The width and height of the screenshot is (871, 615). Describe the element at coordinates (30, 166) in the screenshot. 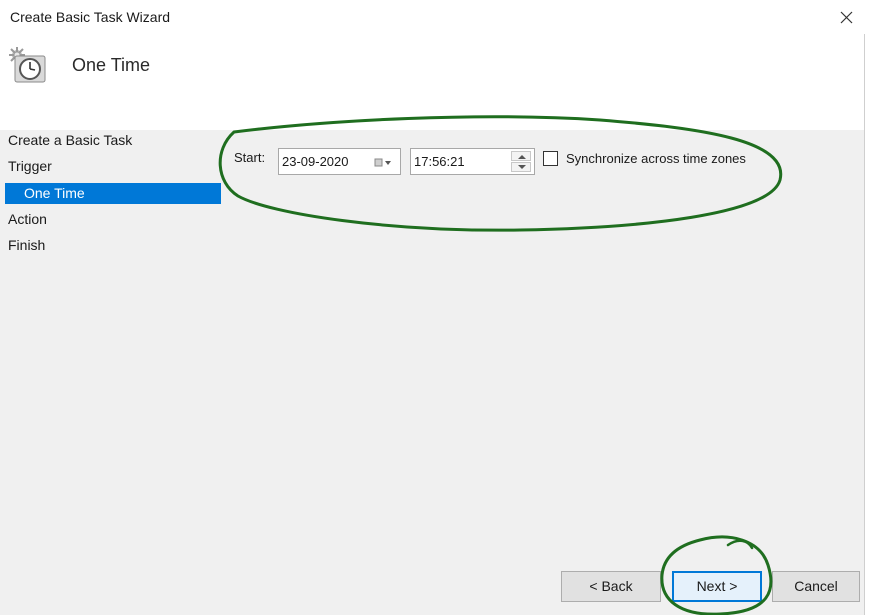

I see `step-trigger: Trigger` at that location.